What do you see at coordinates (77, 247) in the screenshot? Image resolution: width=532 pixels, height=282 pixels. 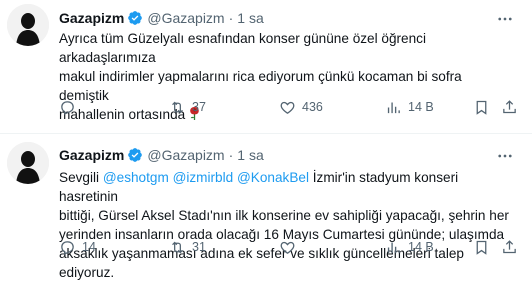 I see `reply-button: 14` at bounding box center [77, 247].